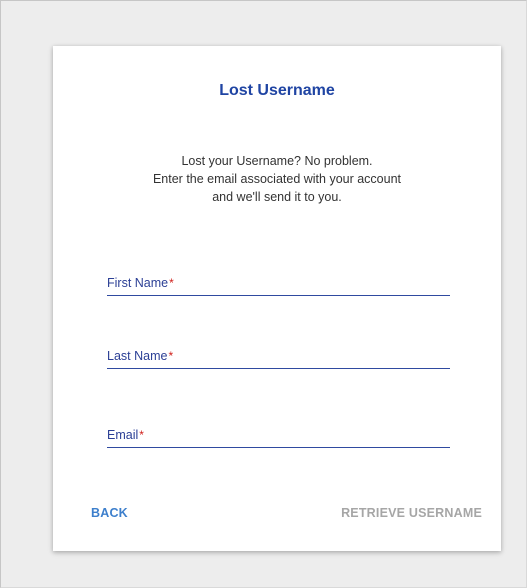 The height and width of the screenshot is (588, 527). I want to click on first-name-input, so click(278, 284).